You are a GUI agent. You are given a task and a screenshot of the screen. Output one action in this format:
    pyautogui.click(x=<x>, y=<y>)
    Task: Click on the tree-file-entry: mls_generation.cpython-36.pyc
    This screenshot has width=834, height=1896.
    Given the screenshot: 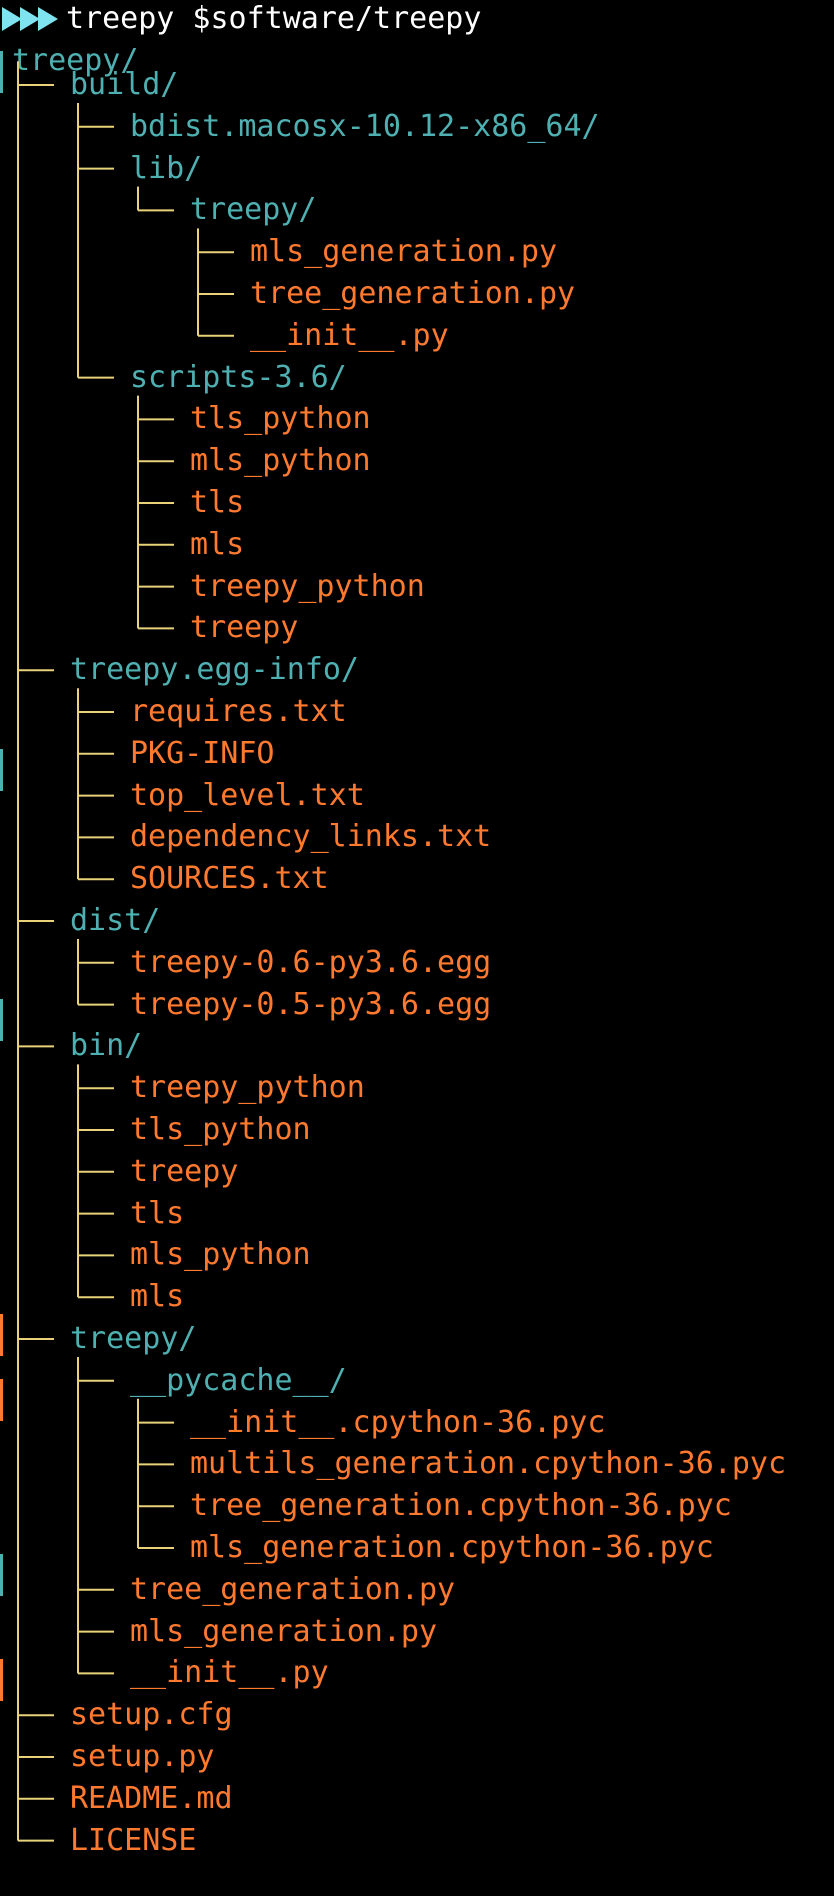 What is the action you would take?
    pyautogui.click(x=452, y=1547)
    